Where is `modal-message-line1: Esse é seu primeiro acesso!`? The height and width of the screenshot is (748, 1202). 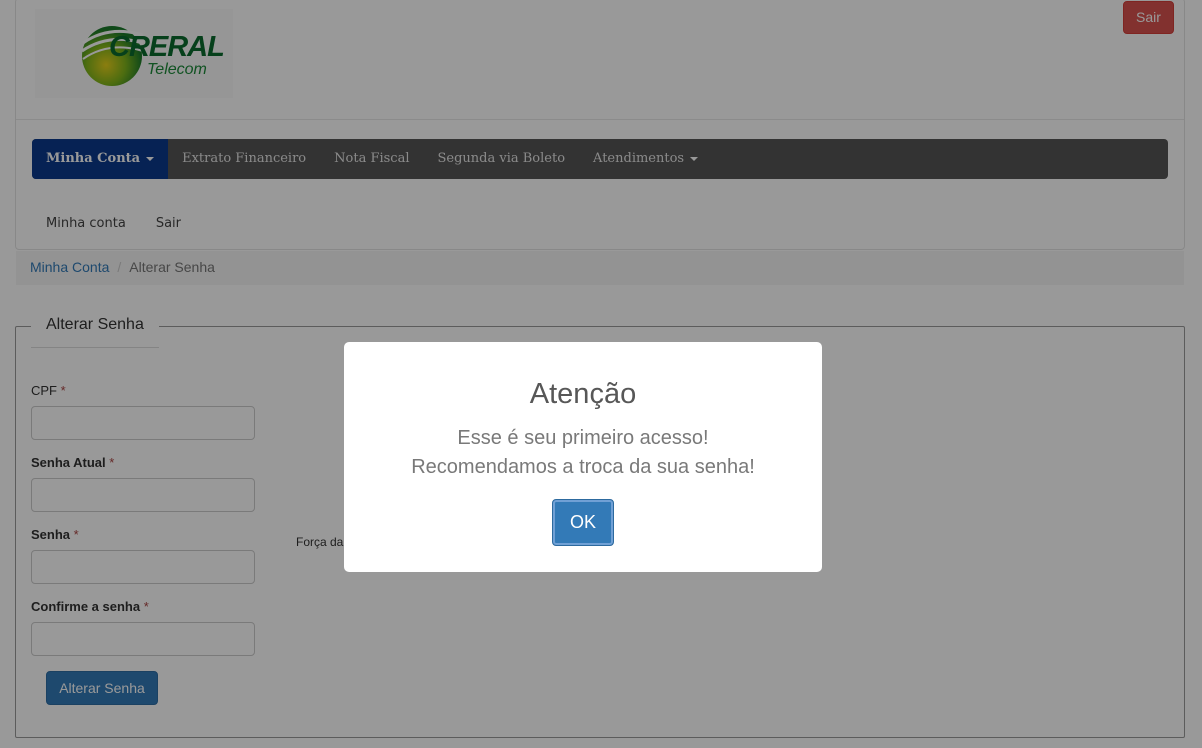 modal-message-line1: Esse é seu primeiro acesso! is located at coordinates (583, 438).